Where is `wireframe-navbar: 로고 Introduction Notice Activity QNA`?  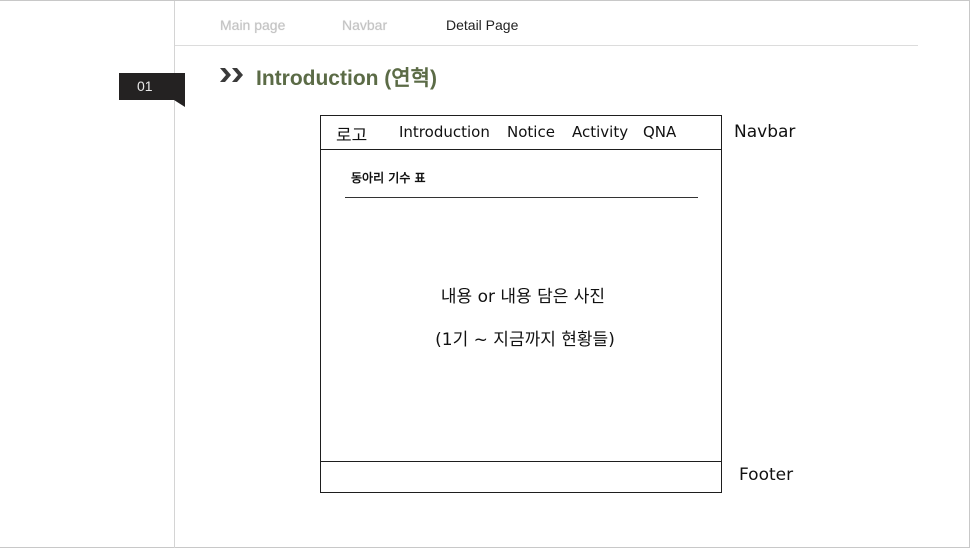 wireframe-navbar: 로고 Introduction Notice Activity QNA is located at coordinates (521, 133).